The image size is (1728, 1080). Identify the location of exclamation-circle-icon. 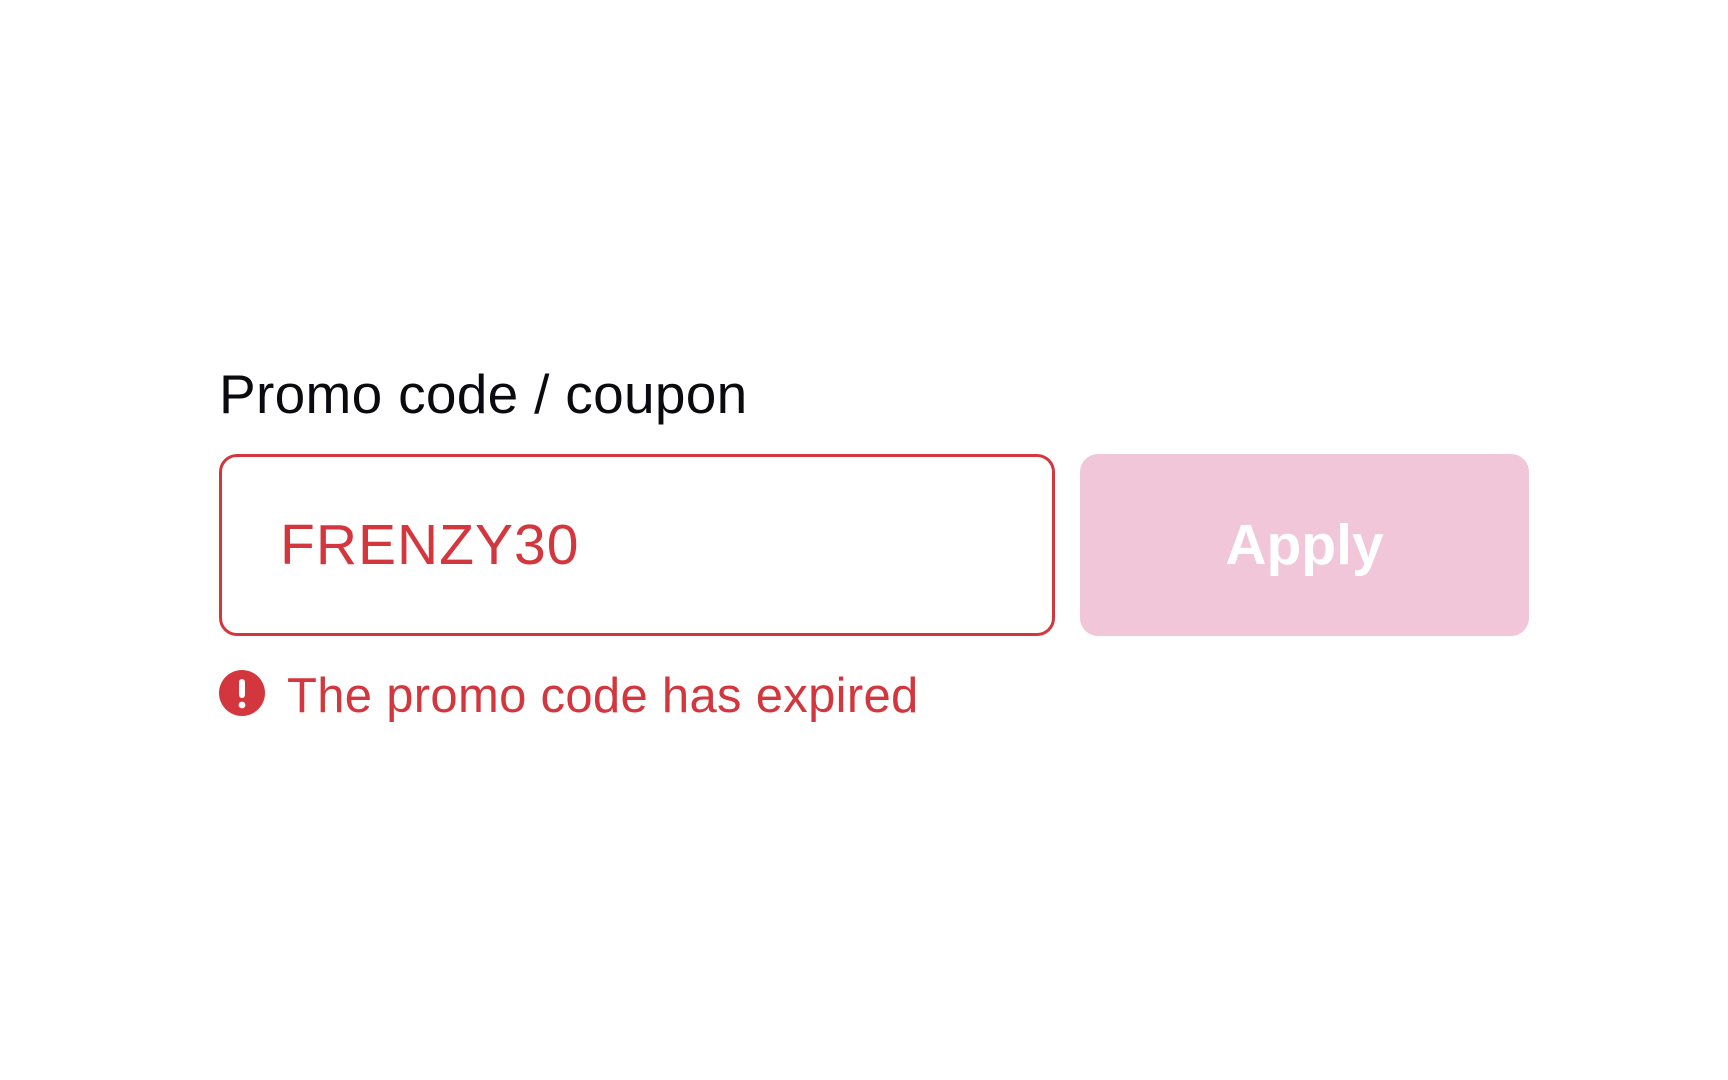
(242, 693).